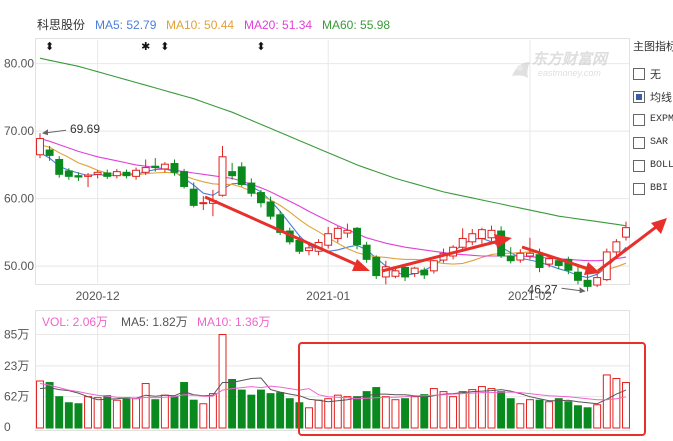 The image size is (673, 441). Describe the element at coordinates (543, 289) in the screenshot. I see `low-value-label: 46.27` at that location.